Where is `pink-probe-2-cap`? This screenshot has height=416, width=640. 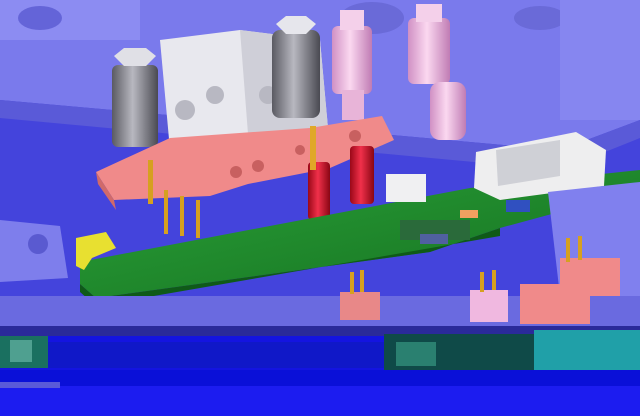 pink-probe-2-cap is located at coordinates (429, 13).